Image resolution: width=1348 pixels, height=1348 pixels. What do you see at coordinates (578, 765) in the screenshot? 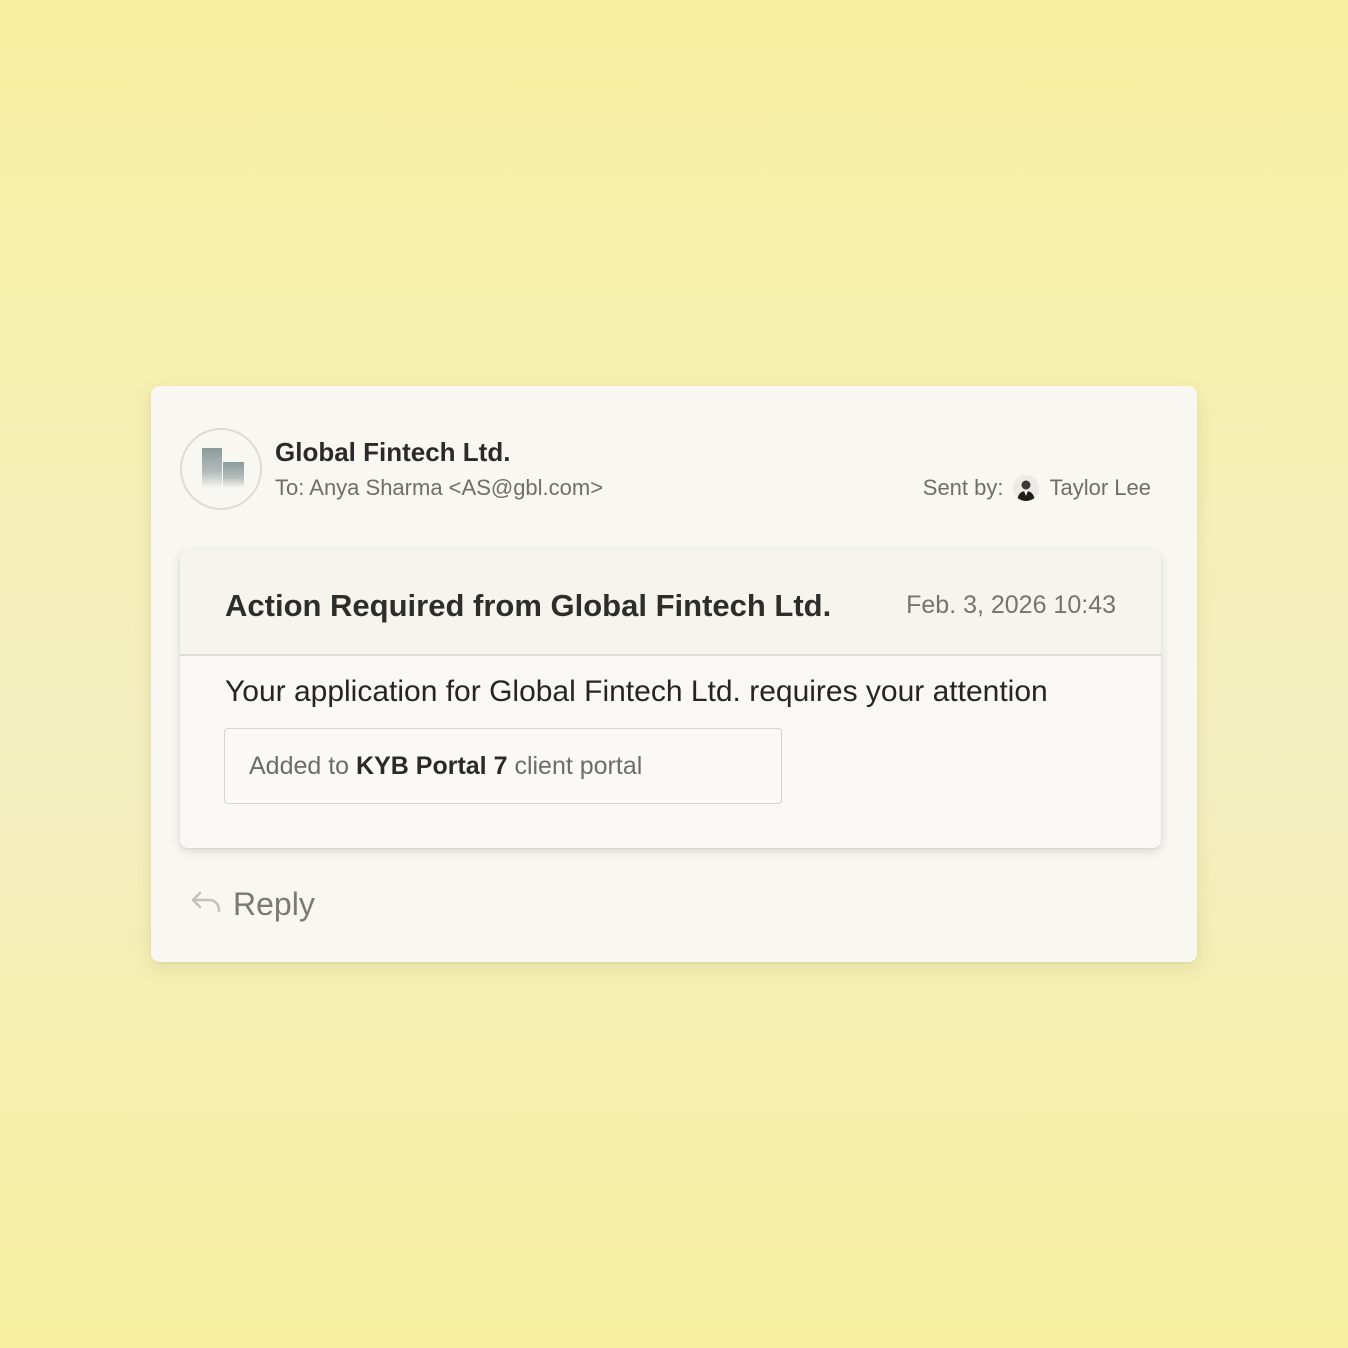
I see `portal-suffix: client portal` at bounding box center [578, 765].